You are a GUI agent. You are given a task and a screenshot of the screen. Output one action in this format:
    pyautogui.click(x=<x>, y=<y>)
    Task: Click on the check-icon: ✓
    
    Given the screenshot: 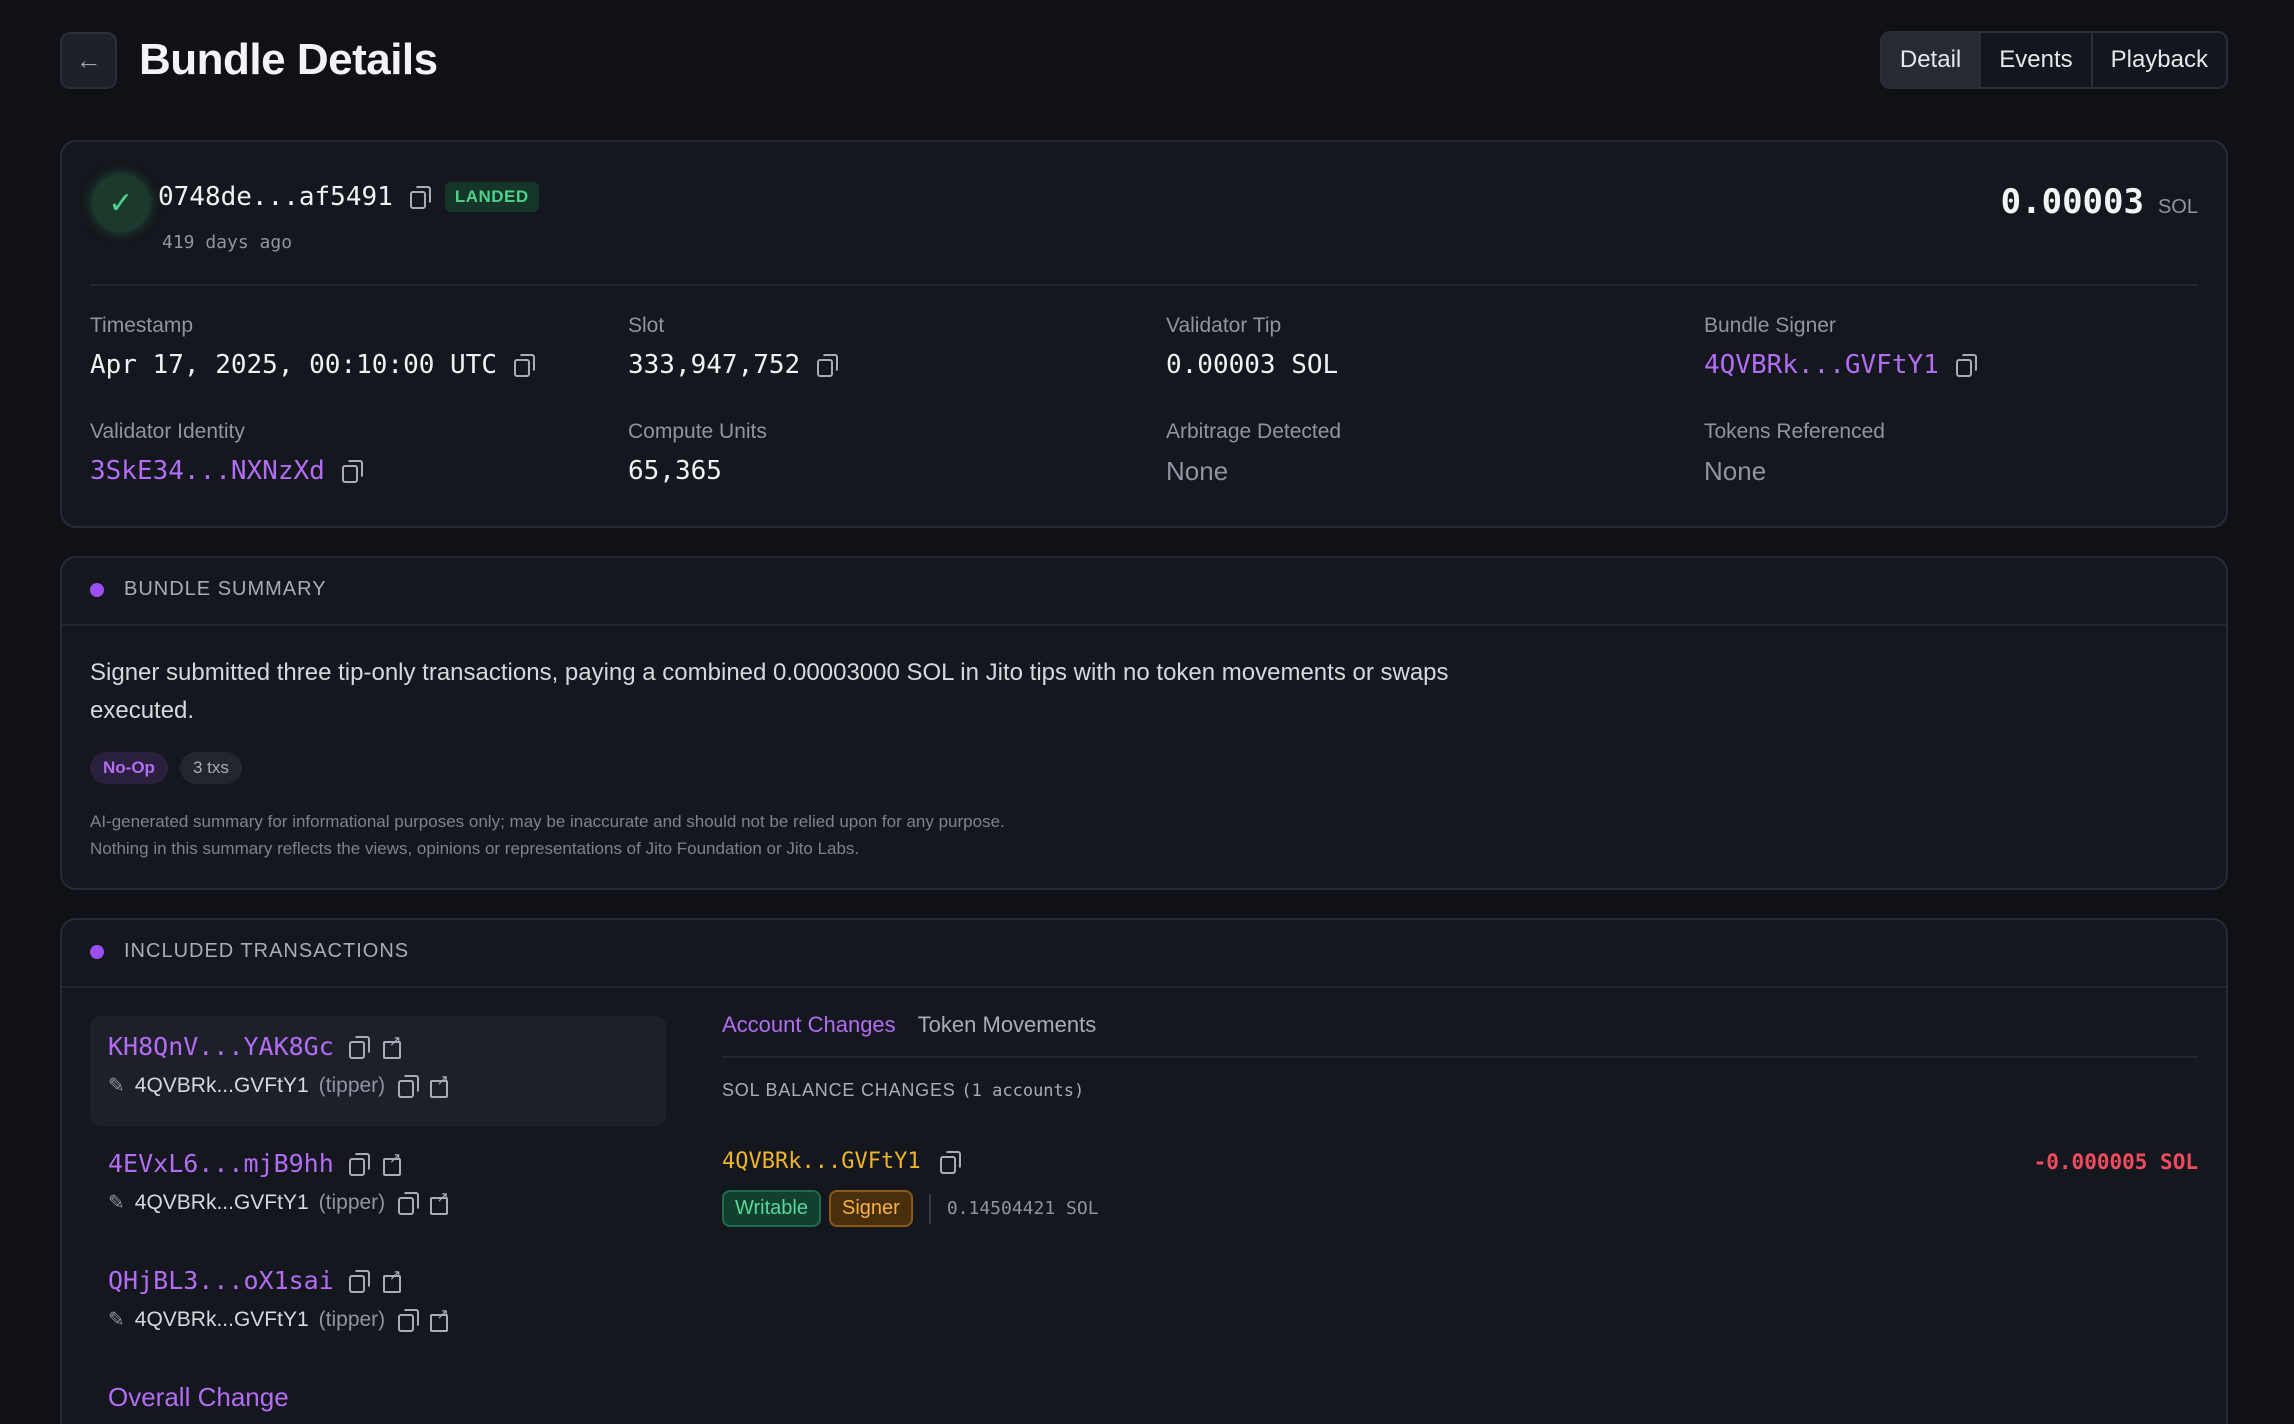 What is the action you would take?
    pyautogui.click(x=121, y=203)
    